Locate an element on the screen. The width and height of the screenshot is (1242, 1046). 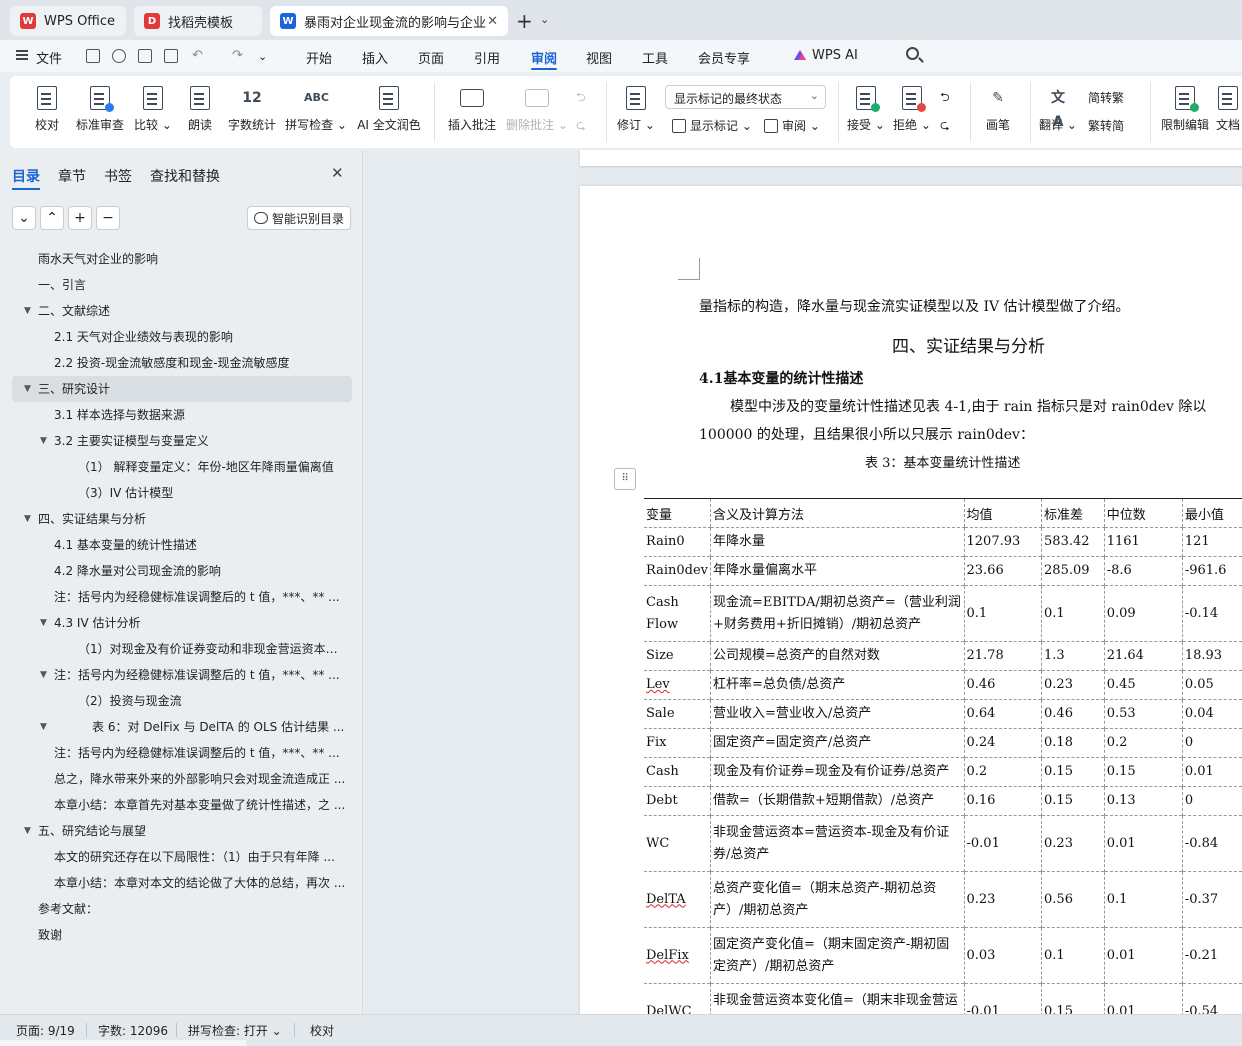
proofread-status: 校对 is located at coordinates (322, 1030).